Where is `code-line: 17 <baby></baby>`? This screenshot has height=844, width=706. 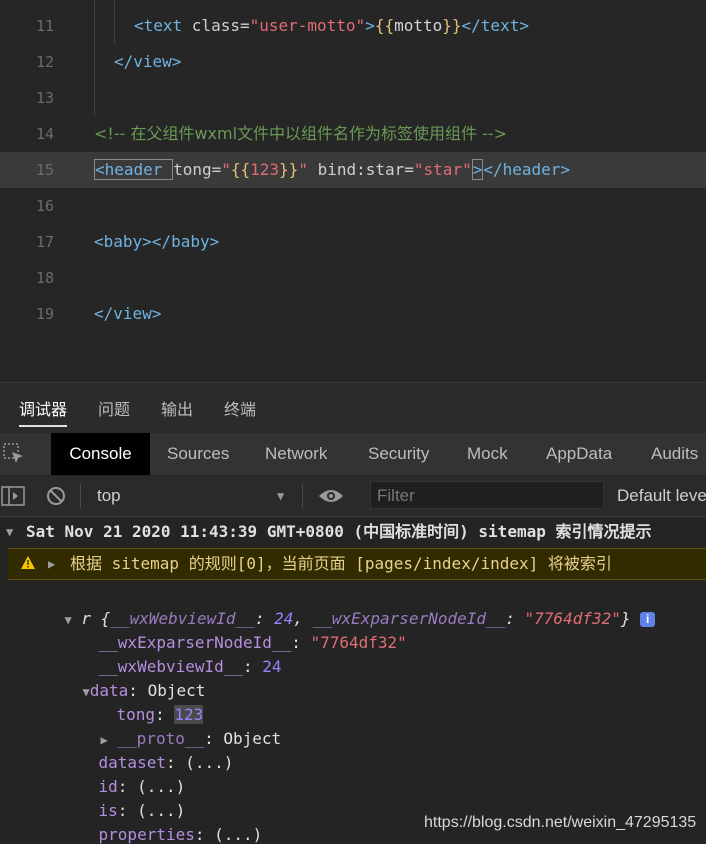 code-line: 17 <baby></baby> is located at coordinates (353, 242).